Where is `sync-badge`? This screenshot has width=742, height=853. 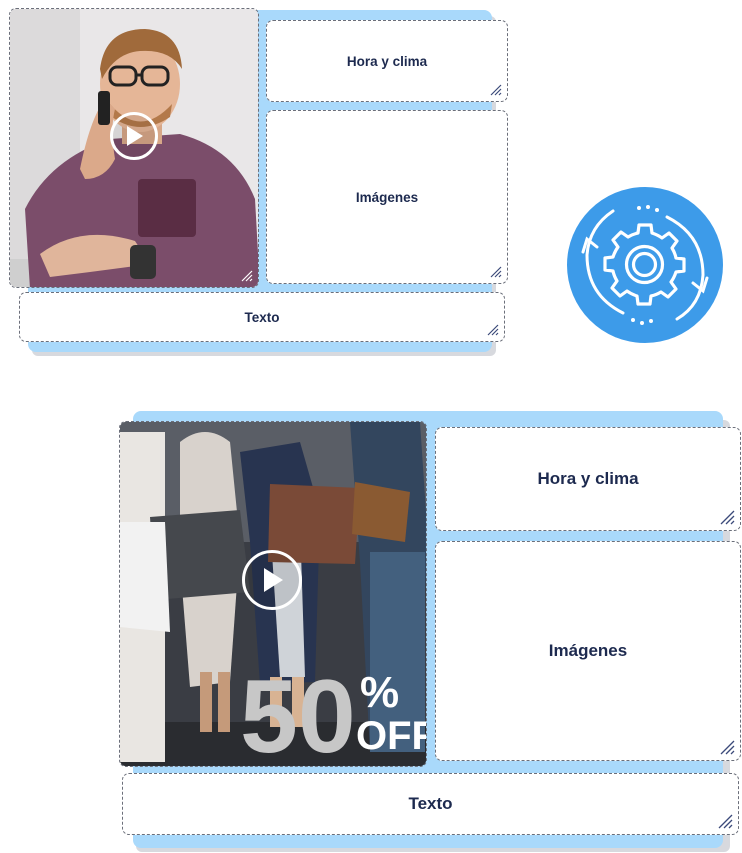 sync-badge is located at coordinates (645, 265).